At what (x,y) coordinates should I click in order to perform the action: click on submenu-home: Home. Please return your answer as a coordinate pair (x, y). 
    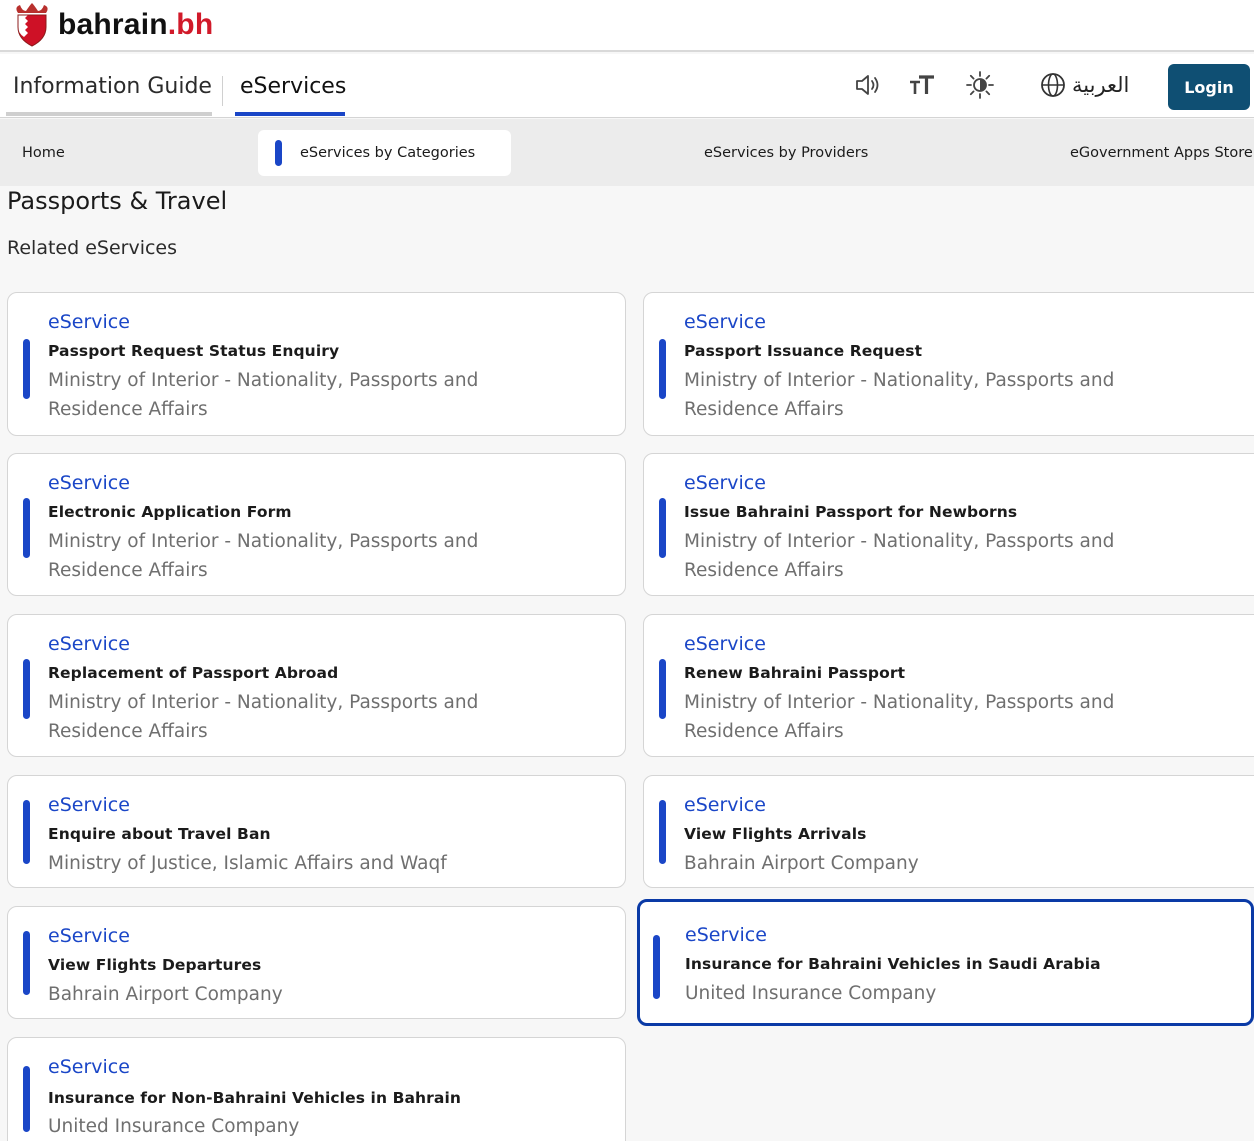
    Looking at the image, I should click on (43, 153).